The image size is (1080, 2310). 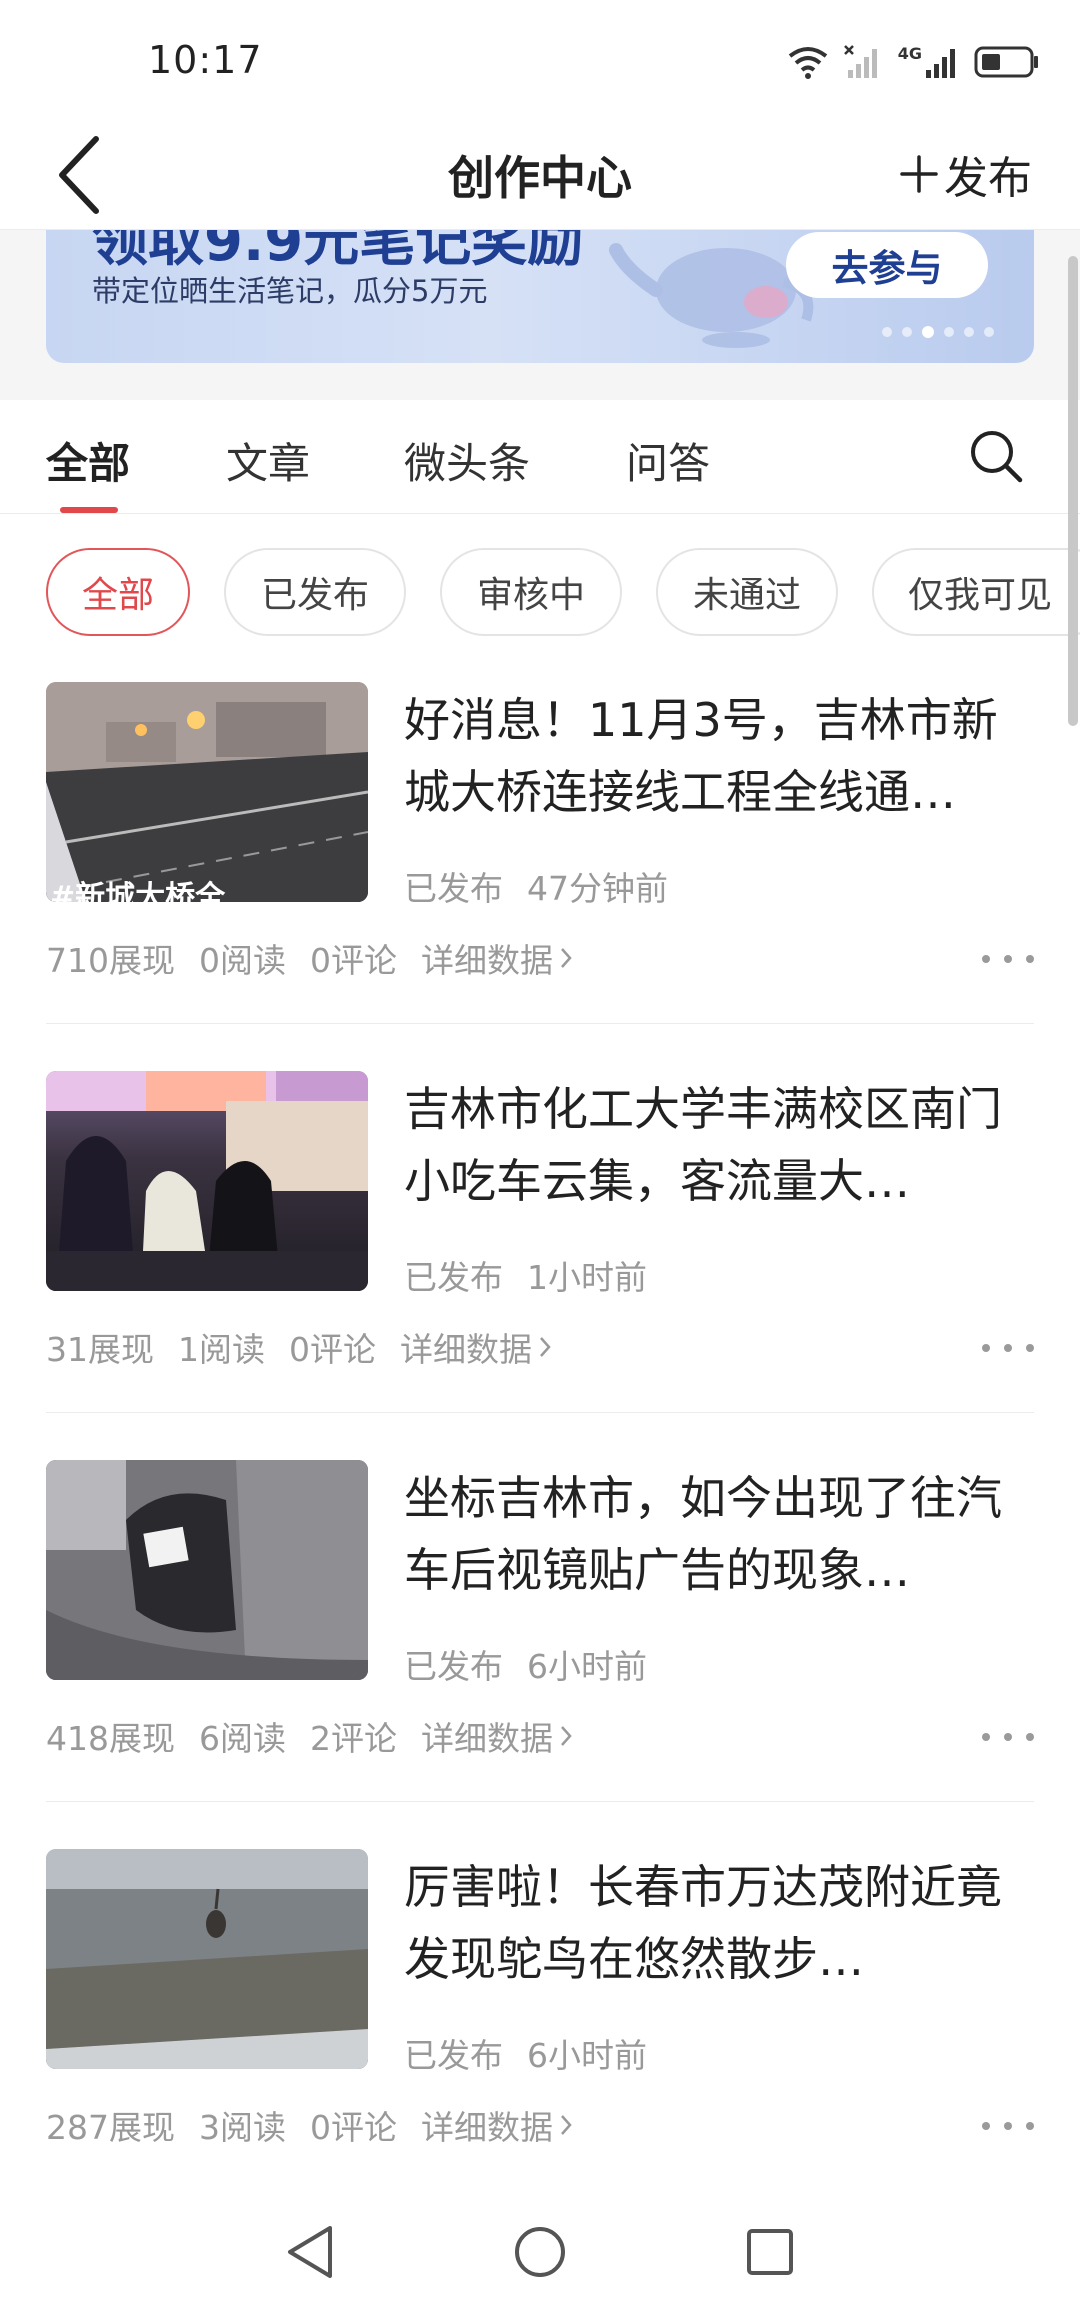 I want to click on tab-articles: 文章, so click(x=268, y=460).